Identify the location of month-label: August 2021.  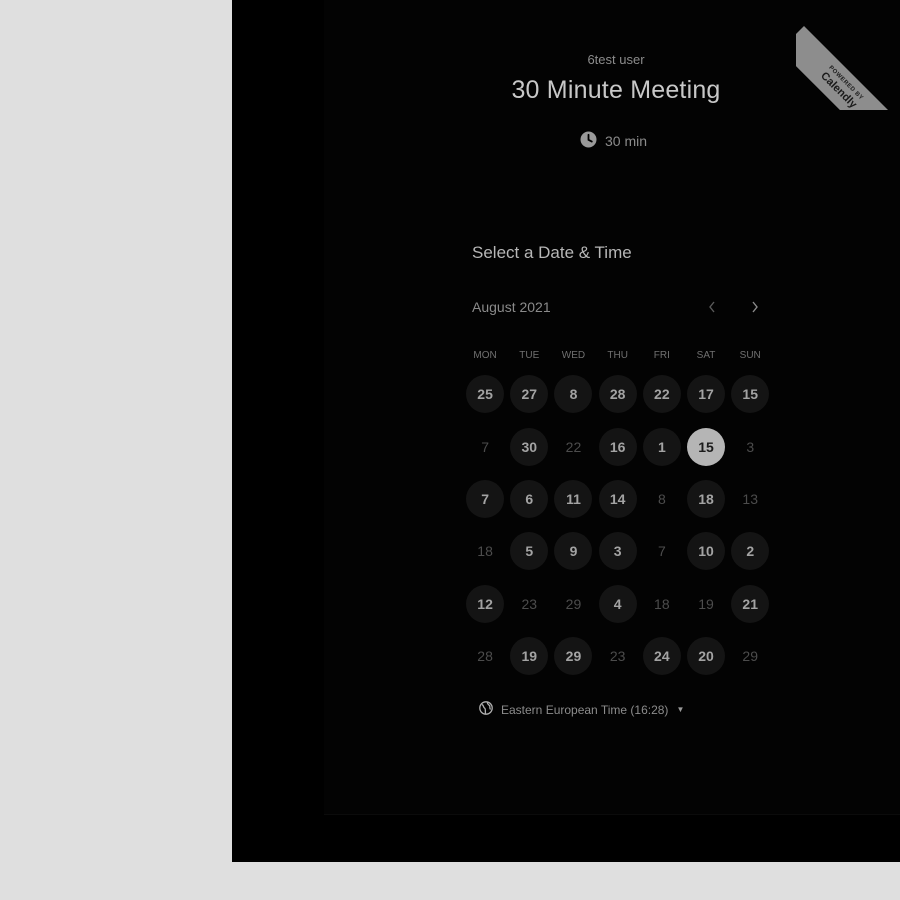
(511, 307).